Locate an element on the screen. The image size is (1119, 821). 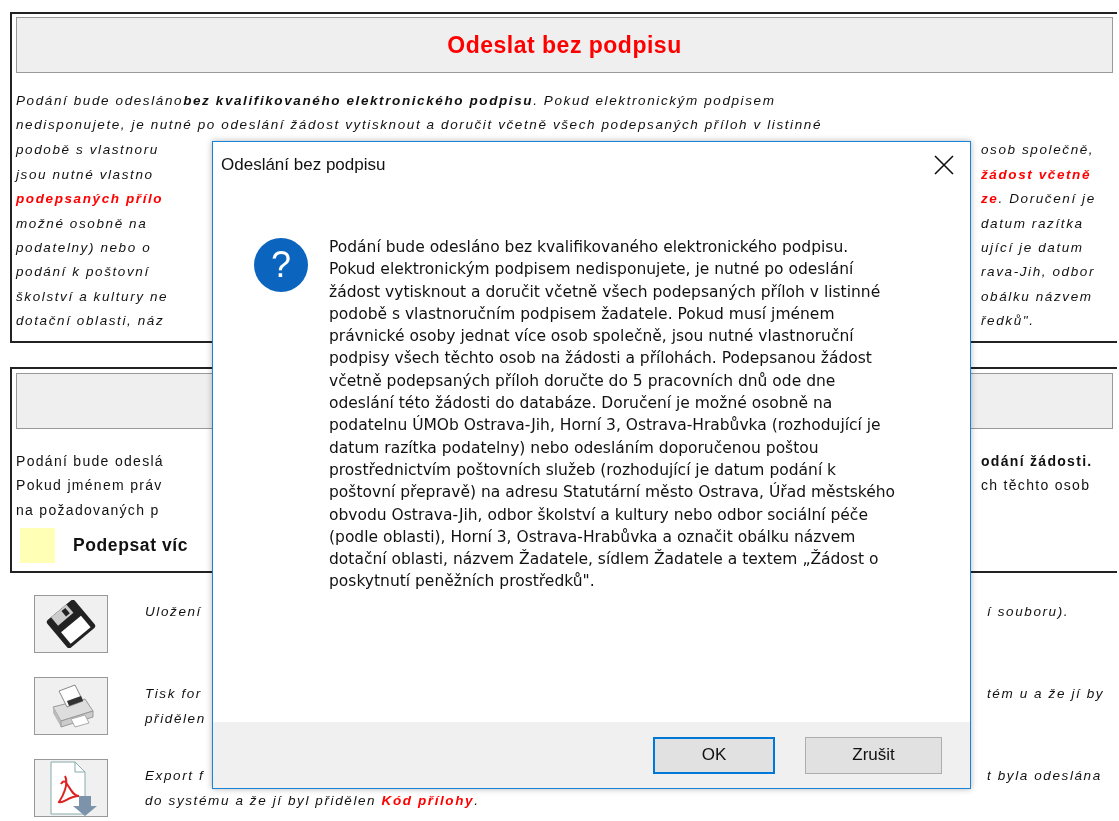
notice-text: školství a kultury ne is located at coordinates (92, 296).